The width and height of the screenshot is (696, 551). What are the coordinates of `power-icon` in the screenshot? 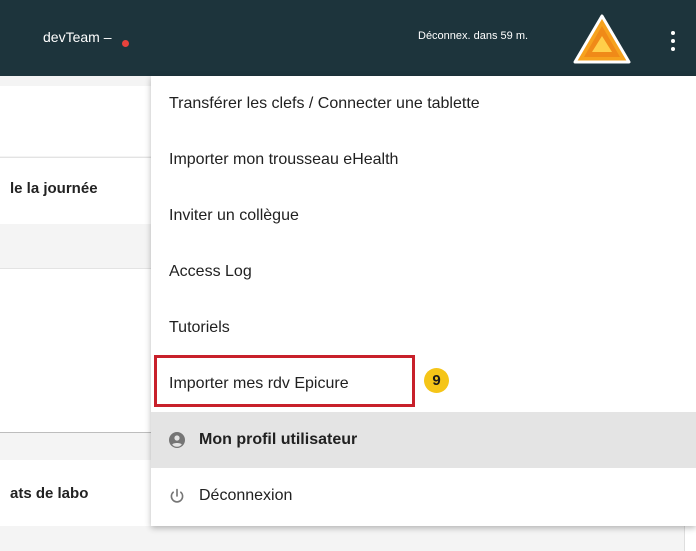 It's located at (177, 495).